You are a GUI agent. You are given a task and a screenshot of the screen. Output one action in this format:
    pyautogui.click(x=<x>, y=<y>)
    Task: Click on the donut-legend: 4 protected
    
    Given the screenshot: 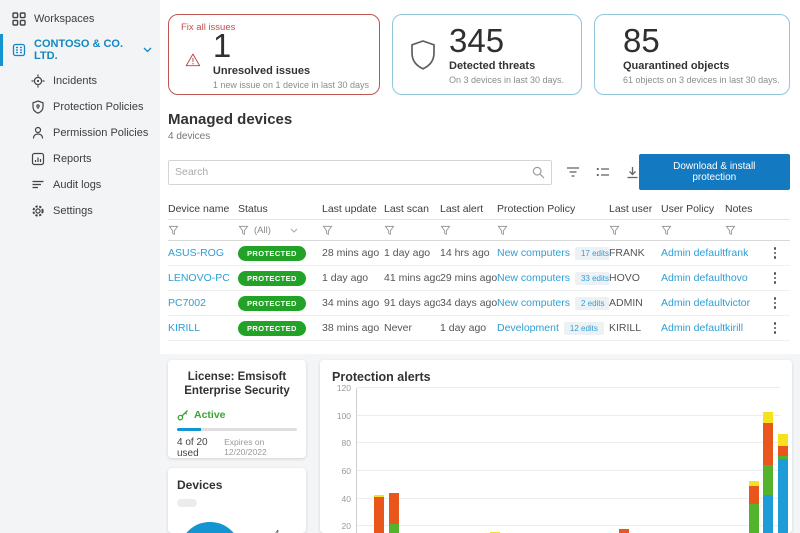 What is the action you would take?
    pyautogui.click(x=279, y=530)
    